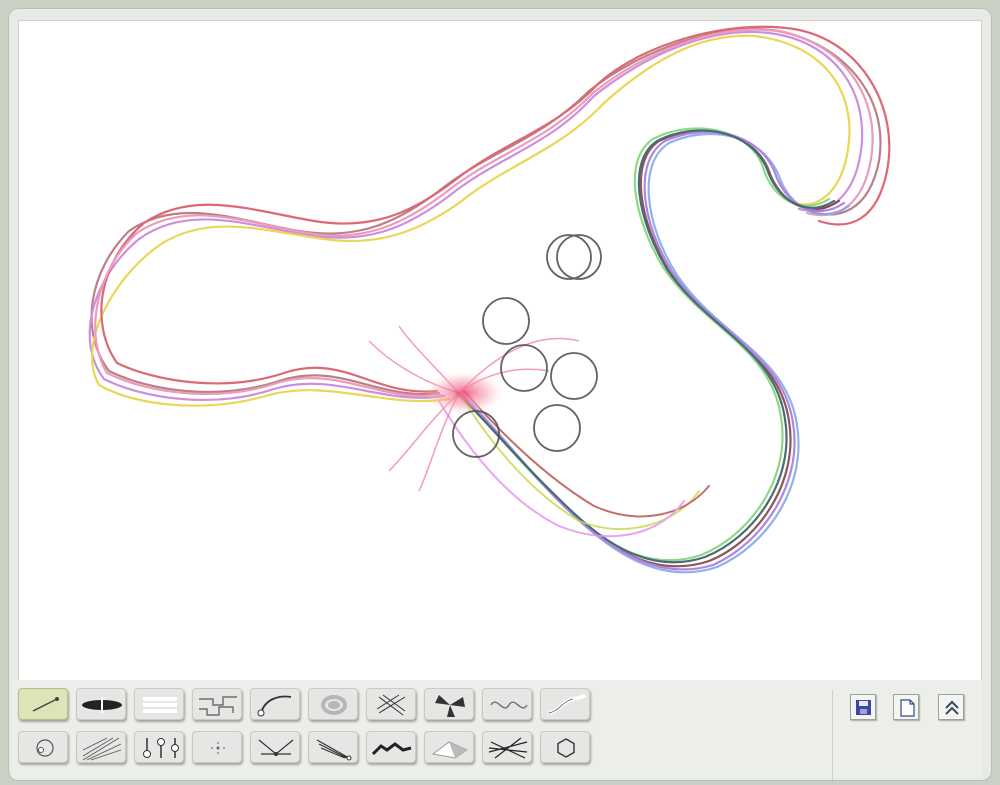 Image resolution: width=1000 pixels, height=785 pixels. What do you see at coordinates (334, 750) in the screenshot?
I see `rays-brush-icon` at bounding box center [334, 750].